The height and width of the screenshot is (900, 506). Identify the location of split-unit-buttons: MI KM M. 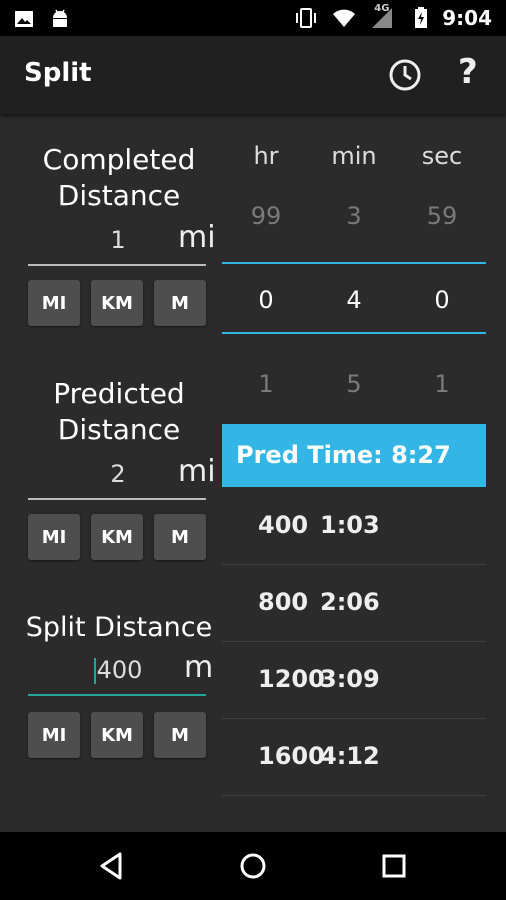
(119, 735).